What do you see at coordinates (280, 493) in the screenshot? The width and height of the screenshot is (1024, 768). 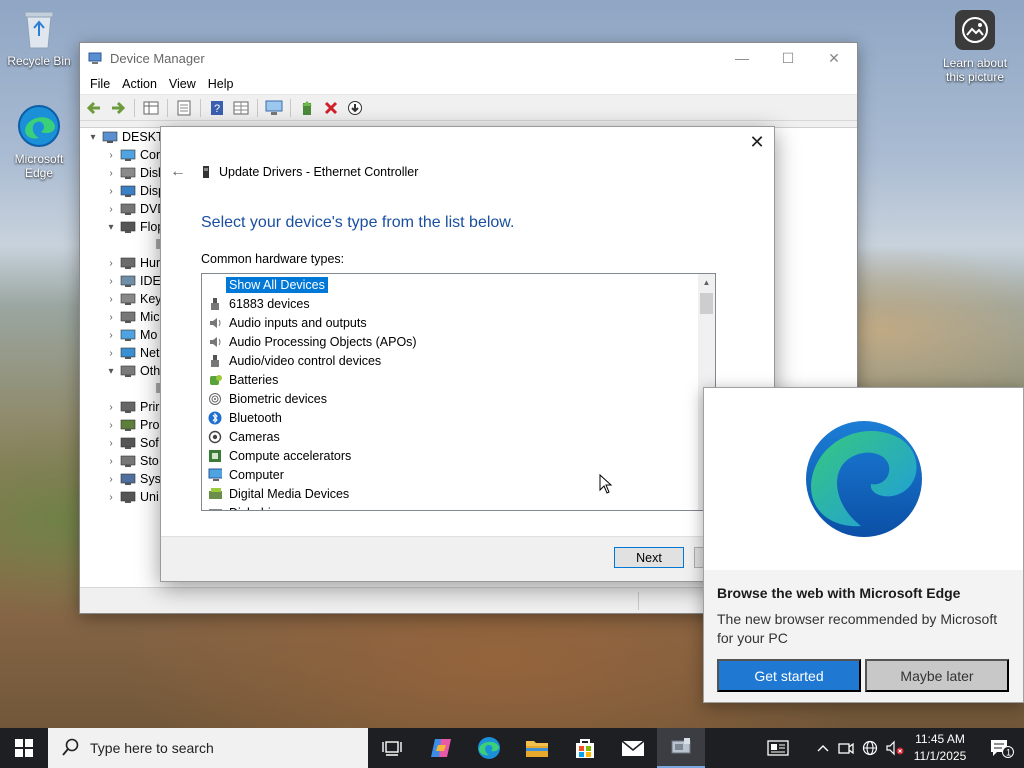 I see `hardware-type-item: Digital Media Devices` at bounding box center [280, 493].